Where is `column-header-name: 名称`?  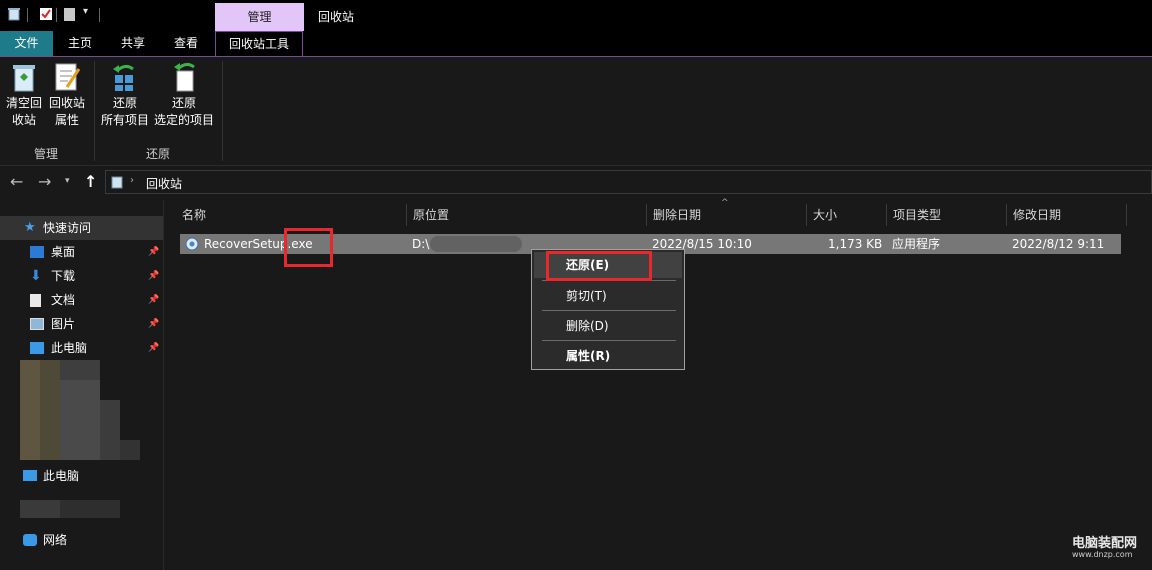
column-header-name: 名称 is located at coordinates (291, 215).